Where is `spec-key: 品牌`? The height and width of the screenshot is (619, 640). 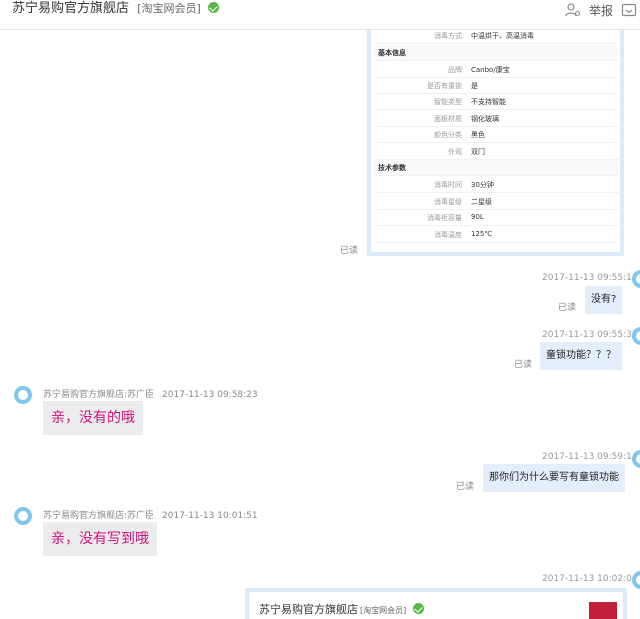 spec-key: 品牌 is located at coordinates (455, 70).